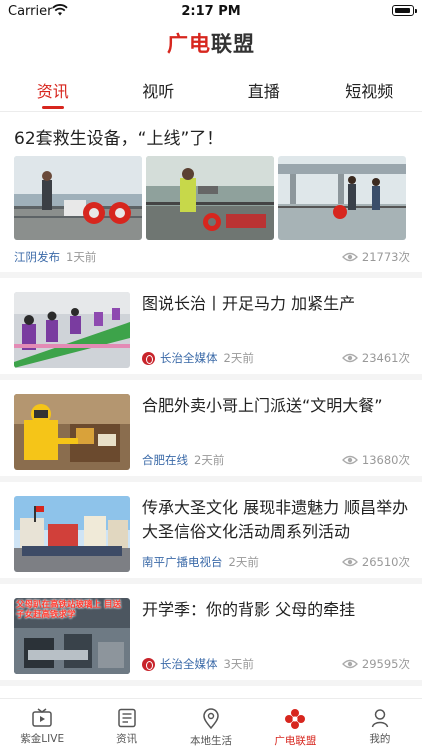  I want to click on logo-text-part2: 联盟, so click(233, 43).